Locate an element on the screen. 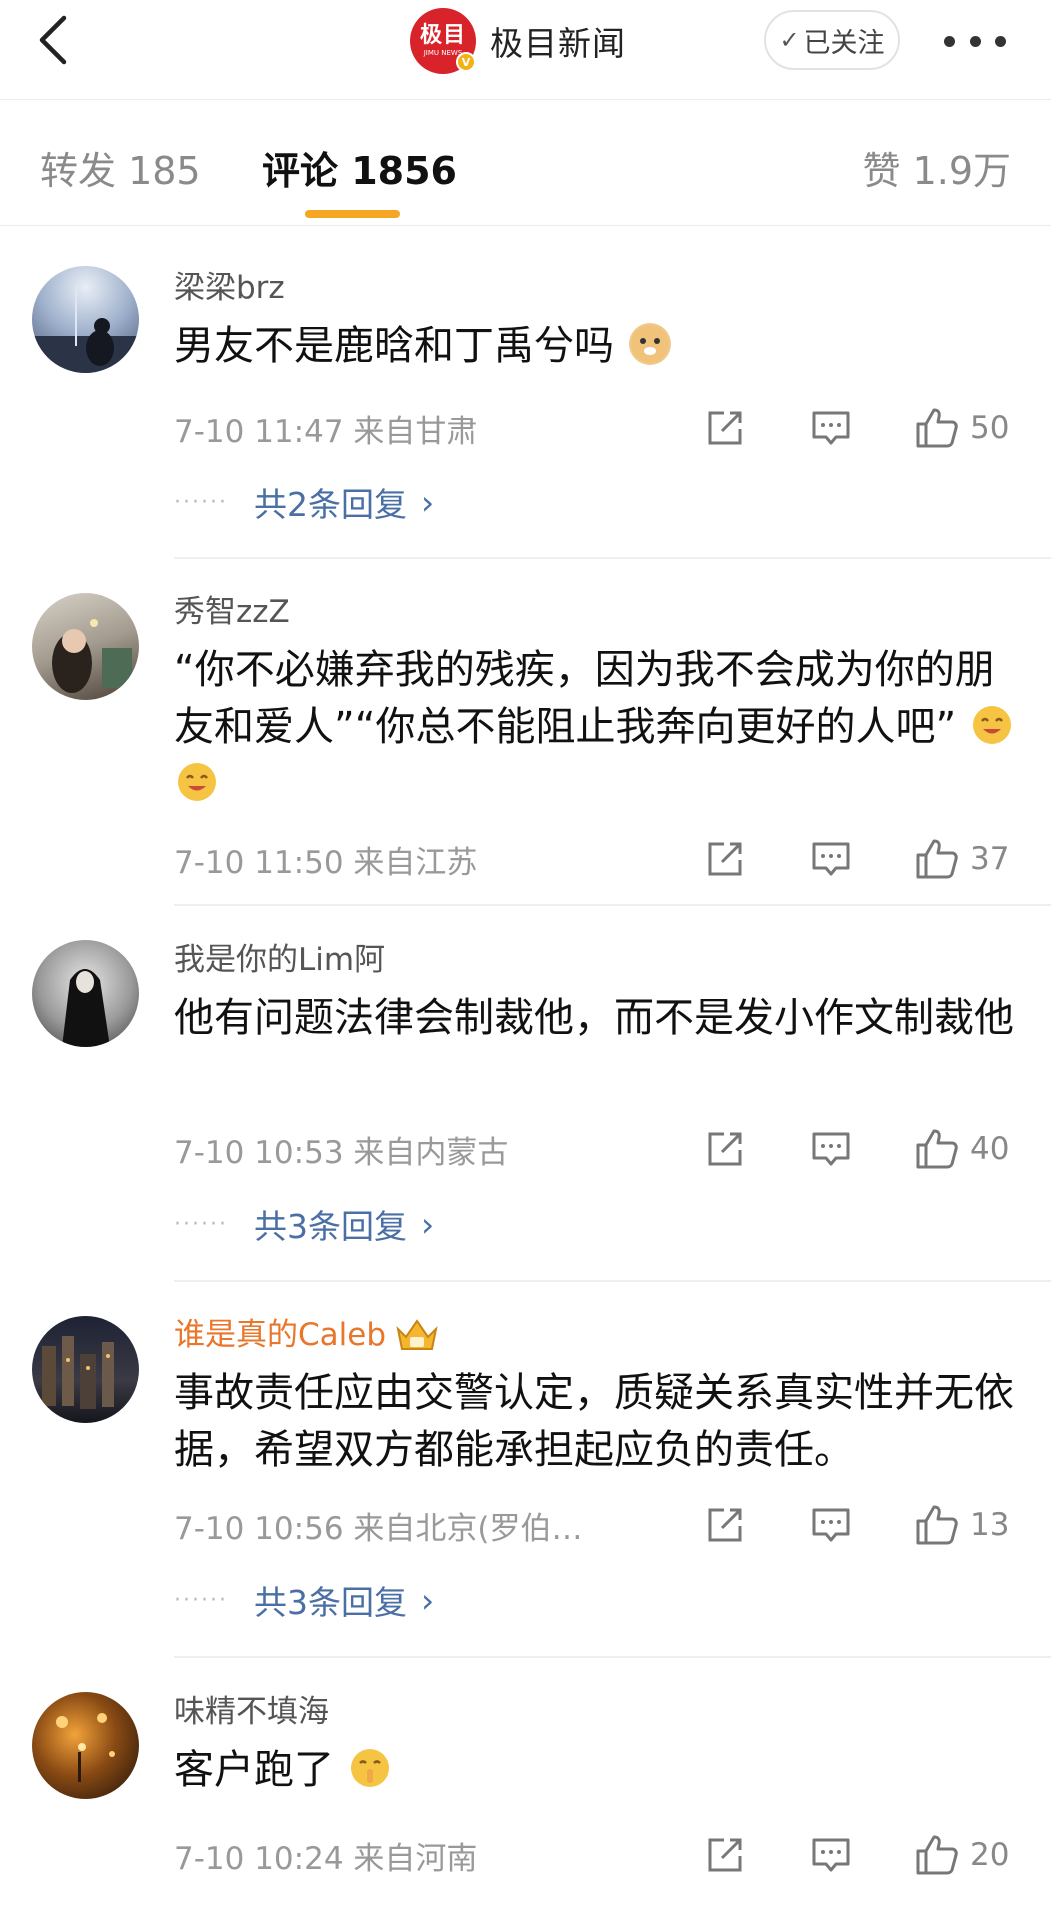 This screenshot has height=1907, width=1051. brand-logo: 极目 JIMU NEWS V is located at coordinates (443, 41).